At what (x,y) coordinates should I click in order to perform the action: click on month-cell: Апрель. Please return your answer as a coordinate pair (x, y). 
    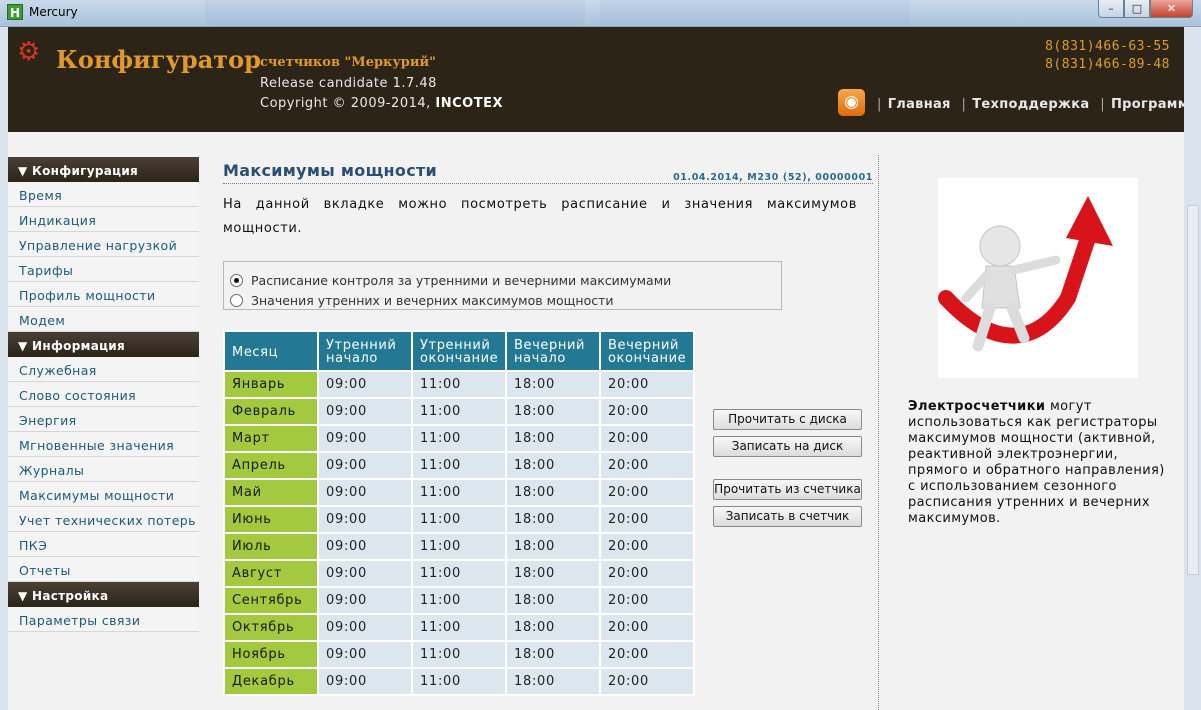
    Looking at the image, I should click on (271, 465).